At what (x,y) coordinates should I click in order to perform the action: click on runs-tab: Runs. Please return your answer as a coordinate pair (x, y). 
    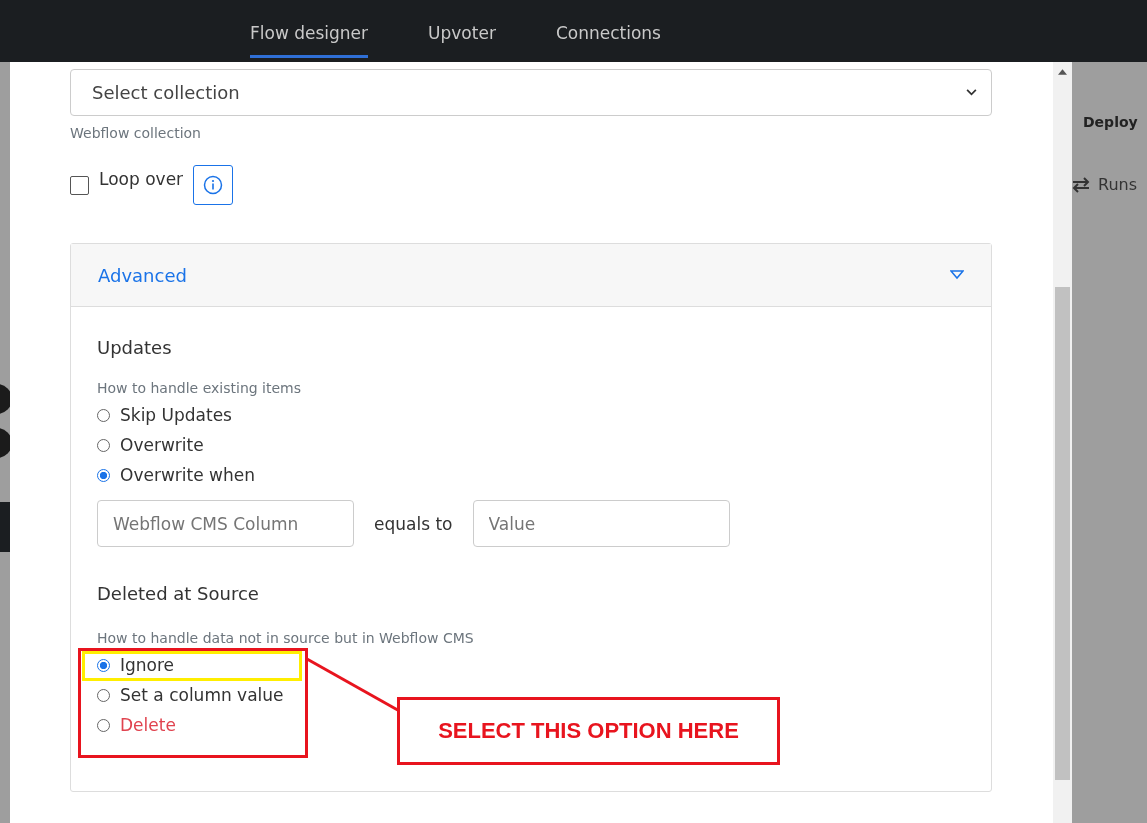
    Looking at the image, I should click on (1117, 184).